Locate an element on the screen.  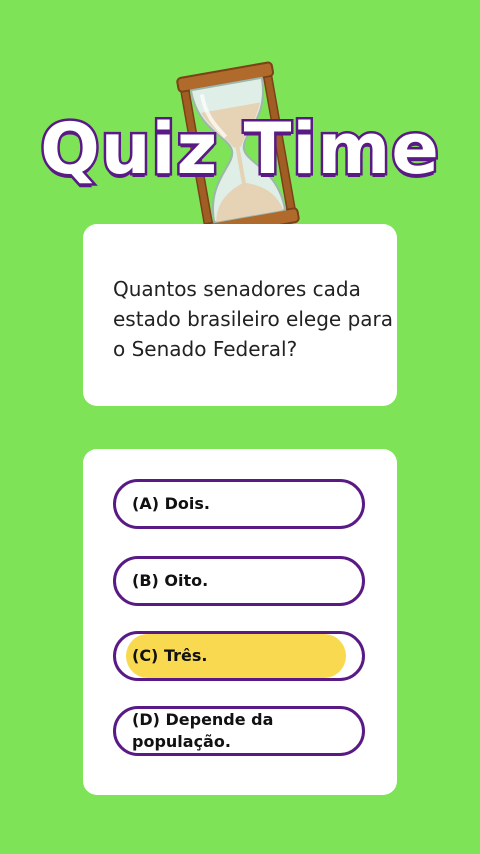
answer-option-a: (A) Dois. is located at coordinates (239, 504).